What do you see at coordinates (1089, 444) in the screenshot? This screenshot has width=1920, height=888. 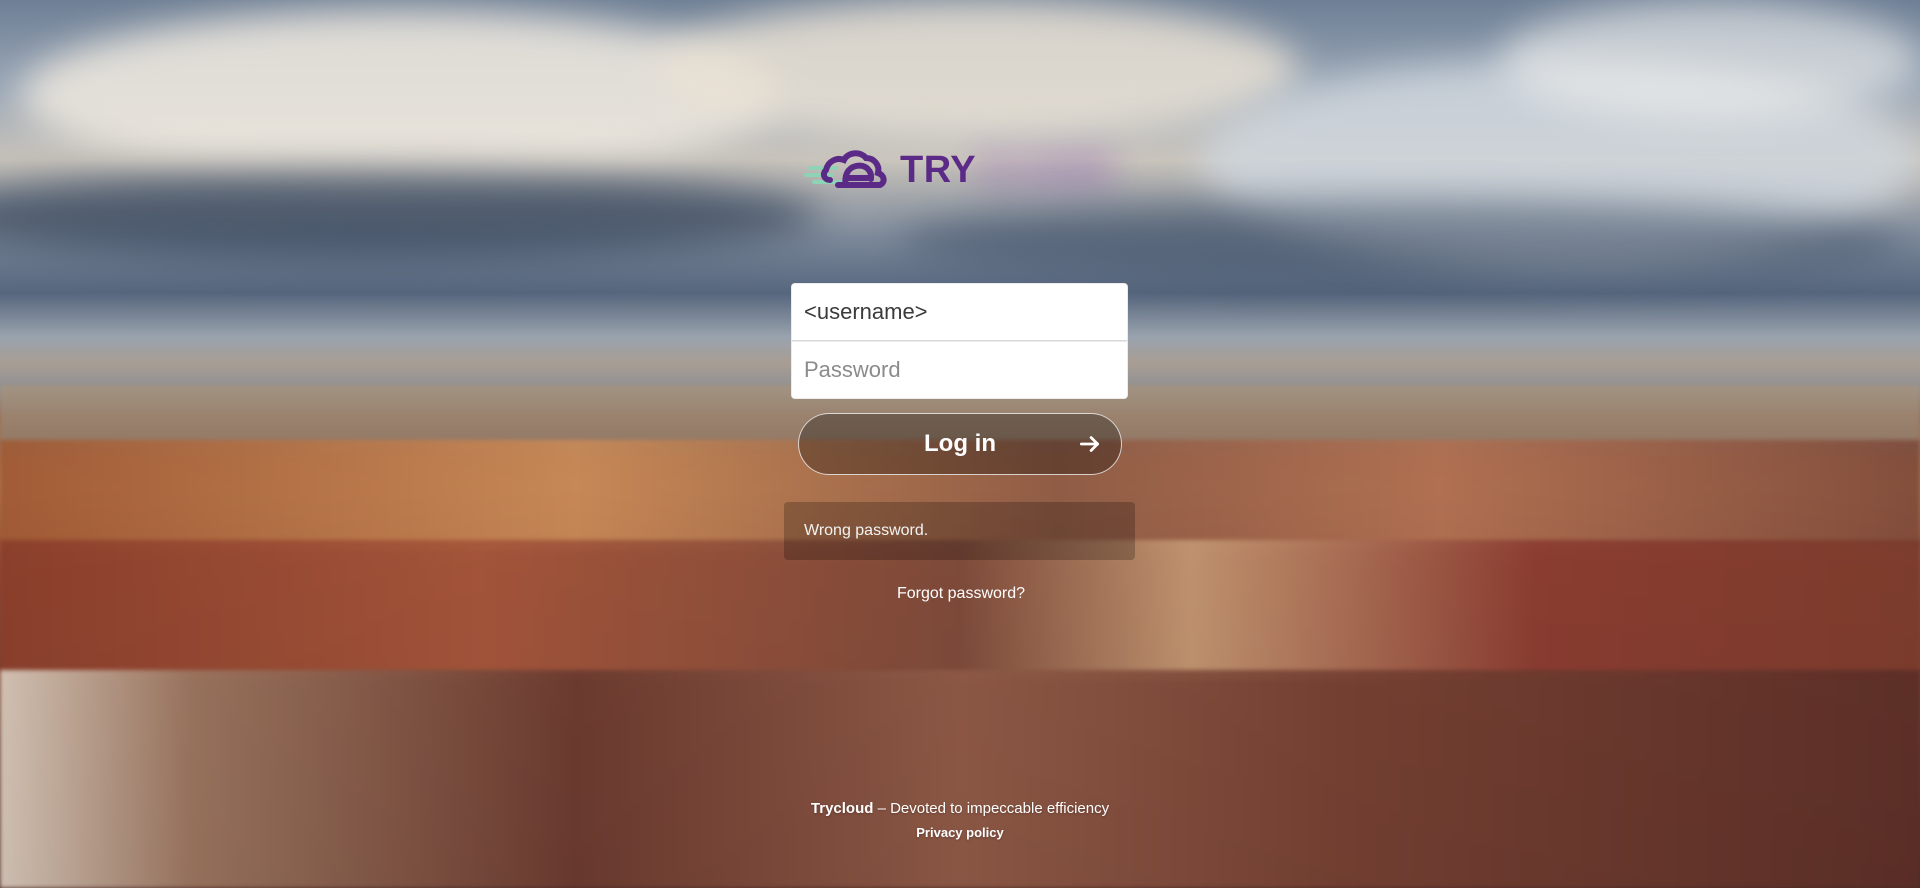 I see `arrow-right-icon` at bounding box center [1089, 444].